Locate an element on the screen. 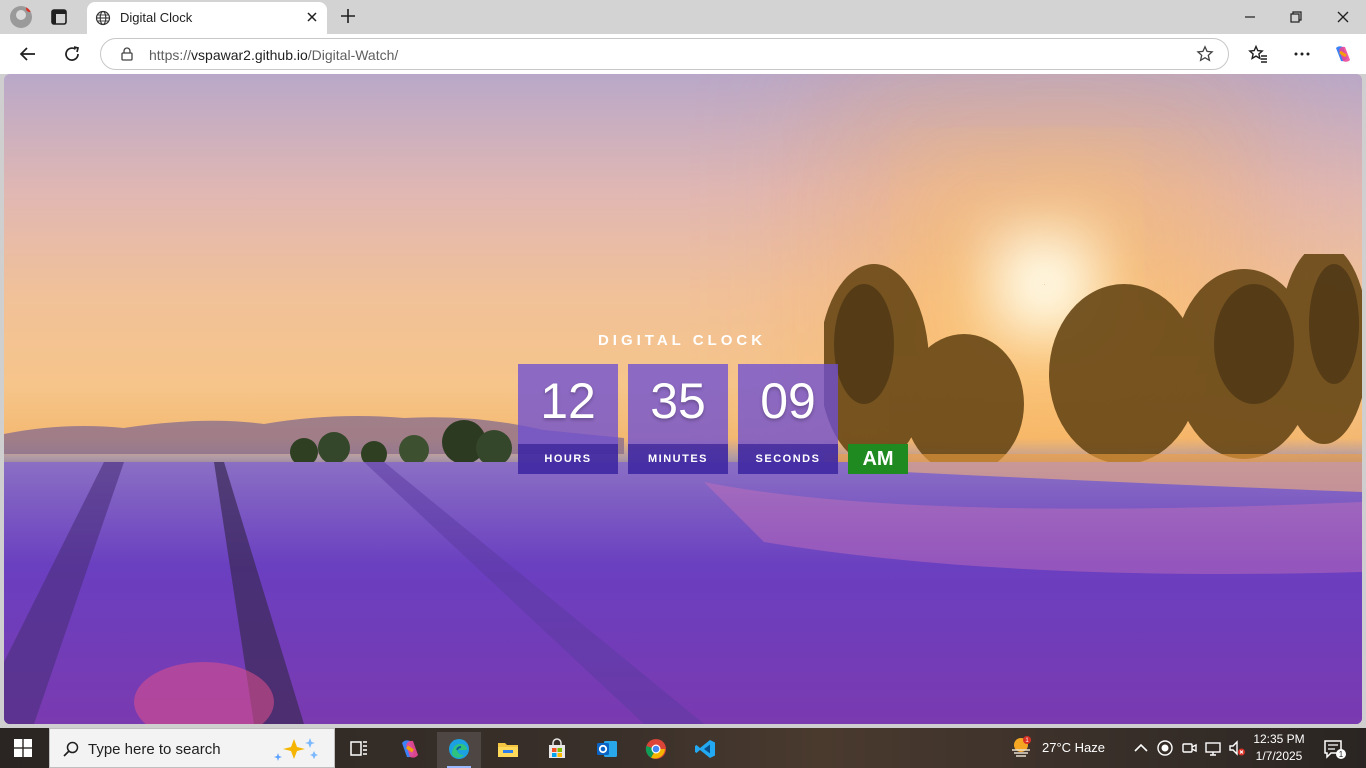 The image size is (1366, 768). seconds-box: 09 SECONDS is located at coordinates (788, 419).